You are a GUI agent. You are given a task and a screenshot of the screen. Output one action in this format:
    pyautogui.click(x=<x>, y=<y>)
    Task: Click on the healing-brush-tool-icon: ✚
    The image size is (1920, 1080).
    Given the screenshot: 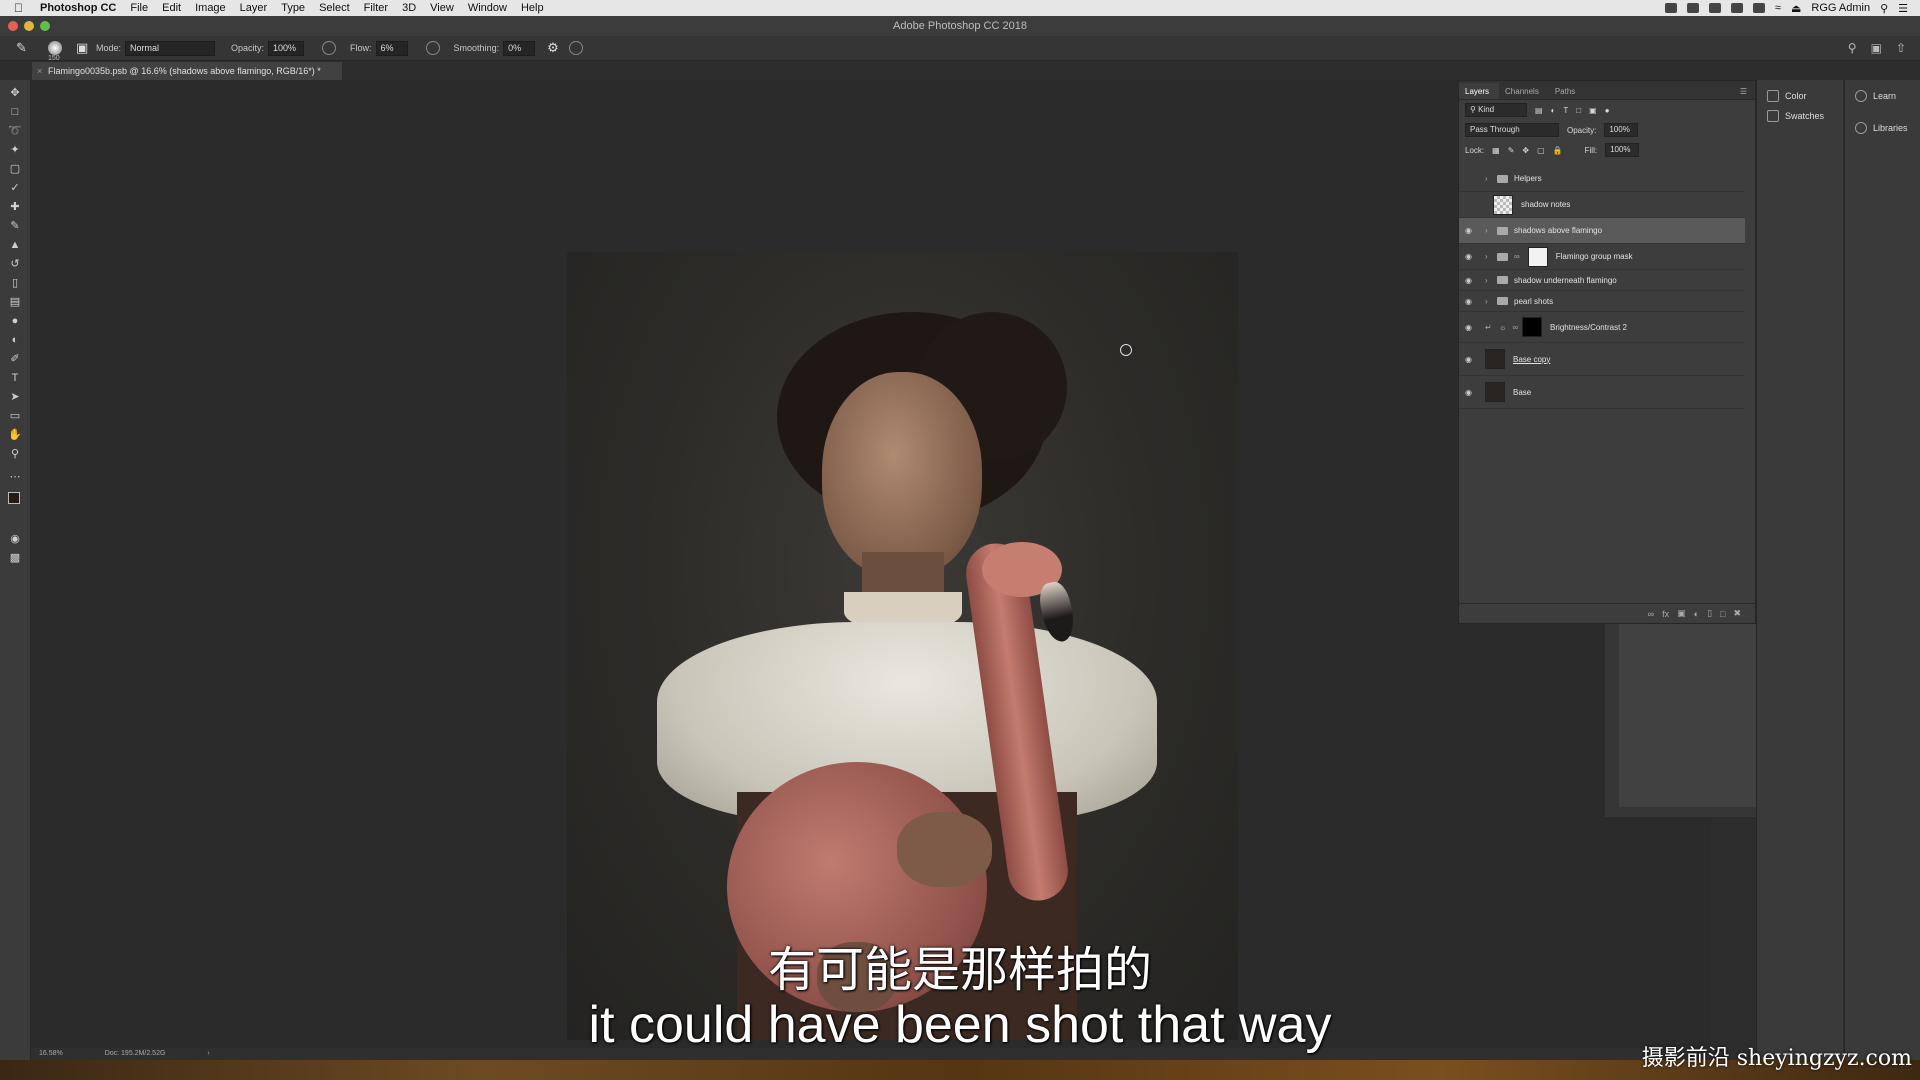 What is the action you would take?
    pyautogui.click(x=15, y=207)
    